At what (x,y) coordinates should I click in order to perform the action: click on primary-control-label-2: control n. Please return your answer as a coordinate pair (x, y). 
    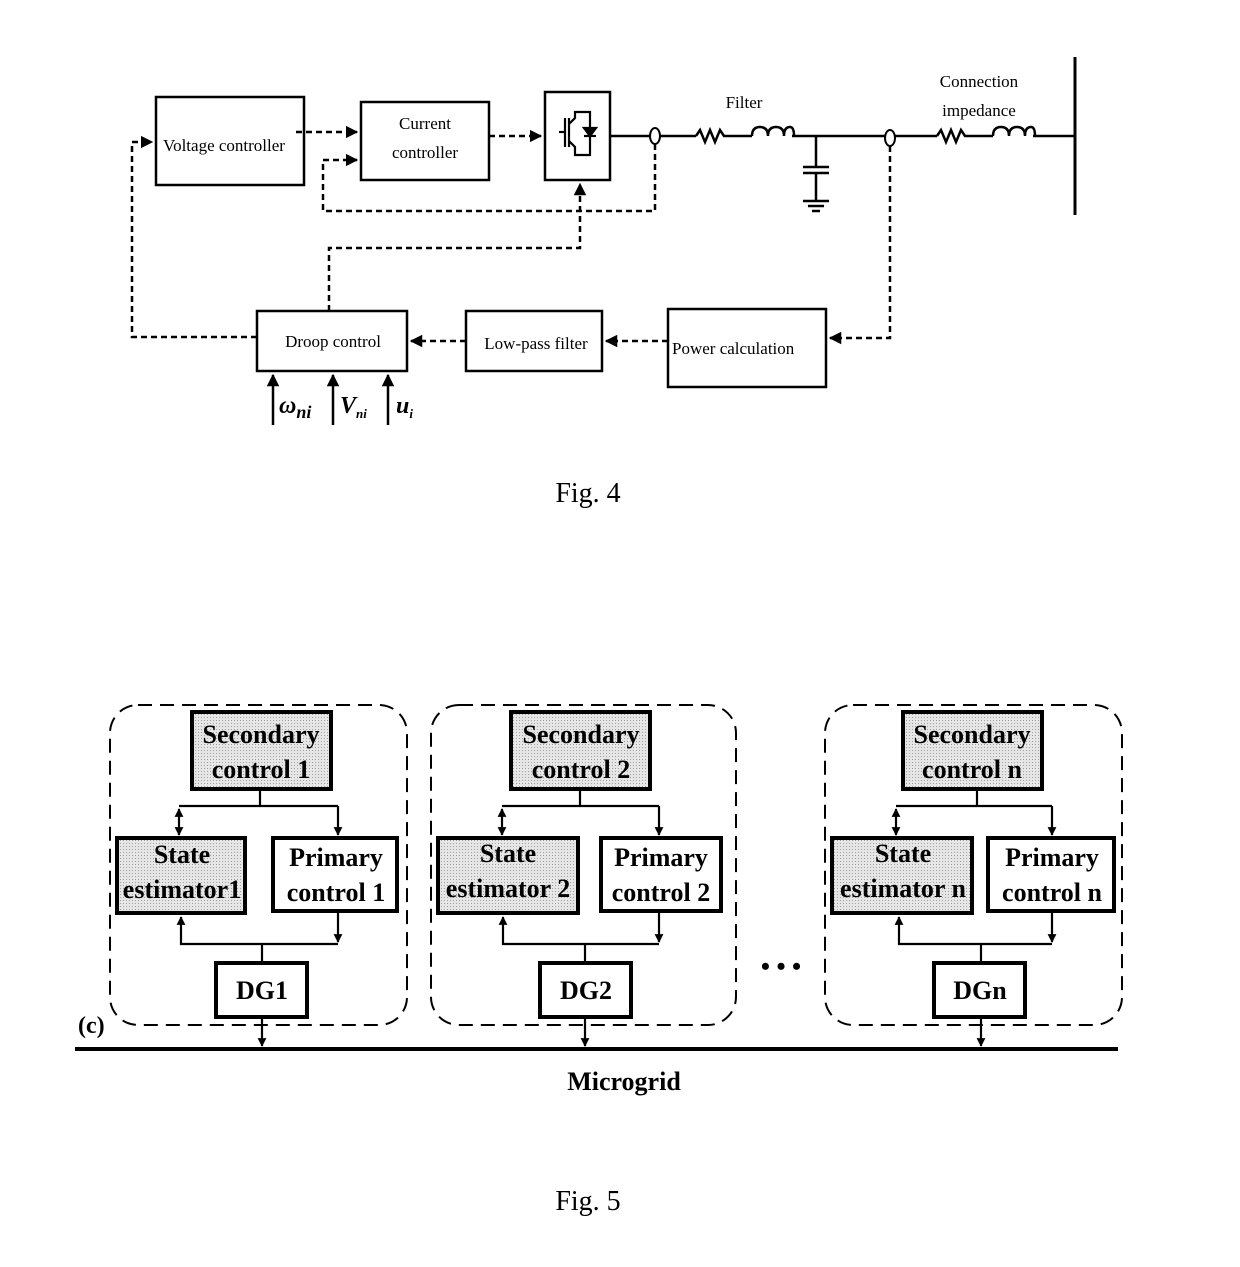
    Looking at the image, I should click on (1052, 892).